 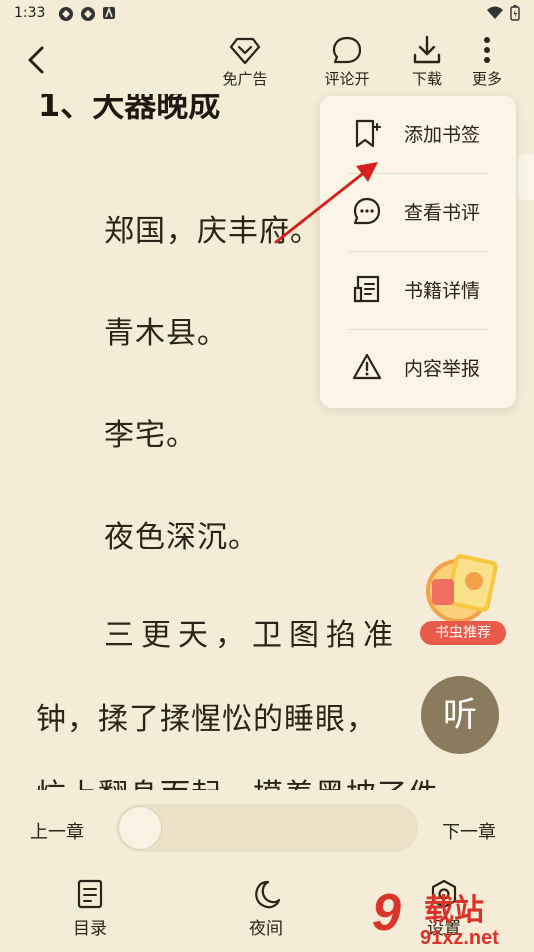 I want to click on paragraph: 夜色深沉。, so click(x=181, y=537).